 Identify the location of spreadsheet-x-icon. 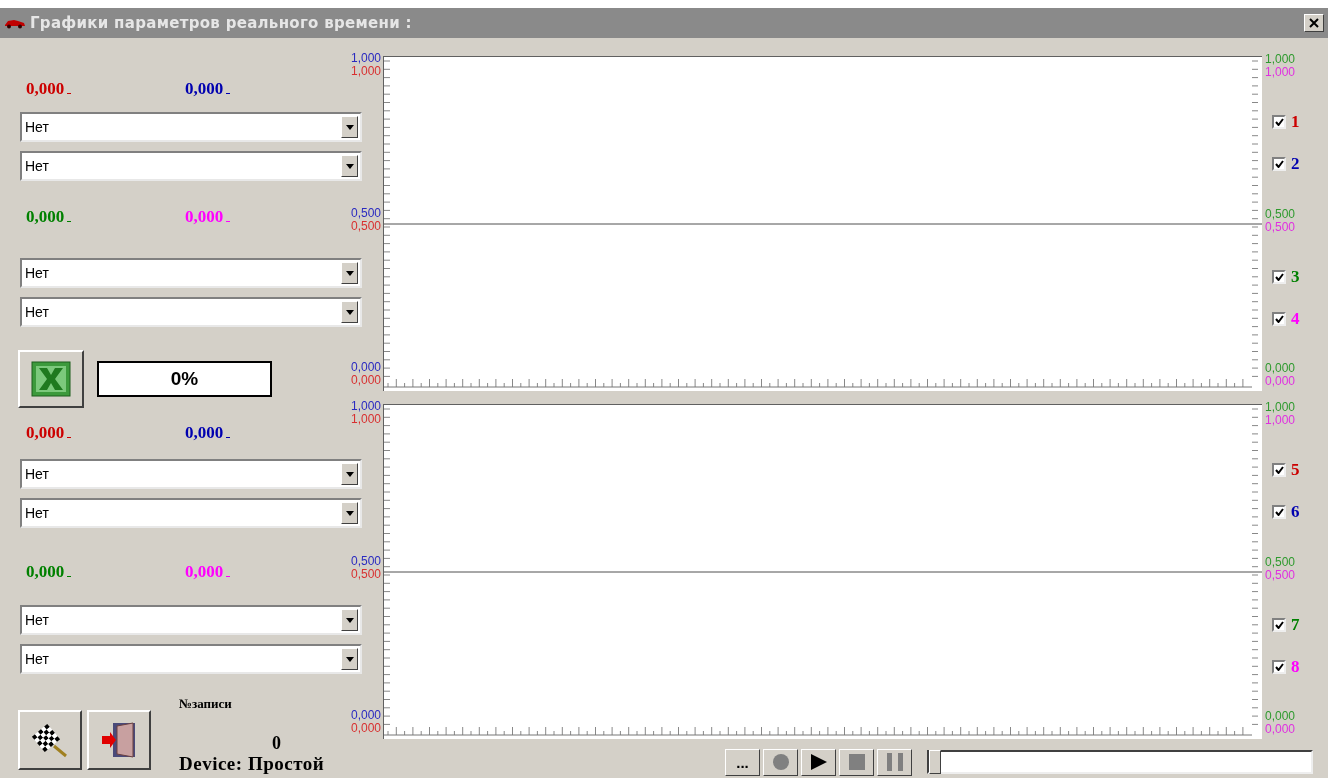
(51, 379).